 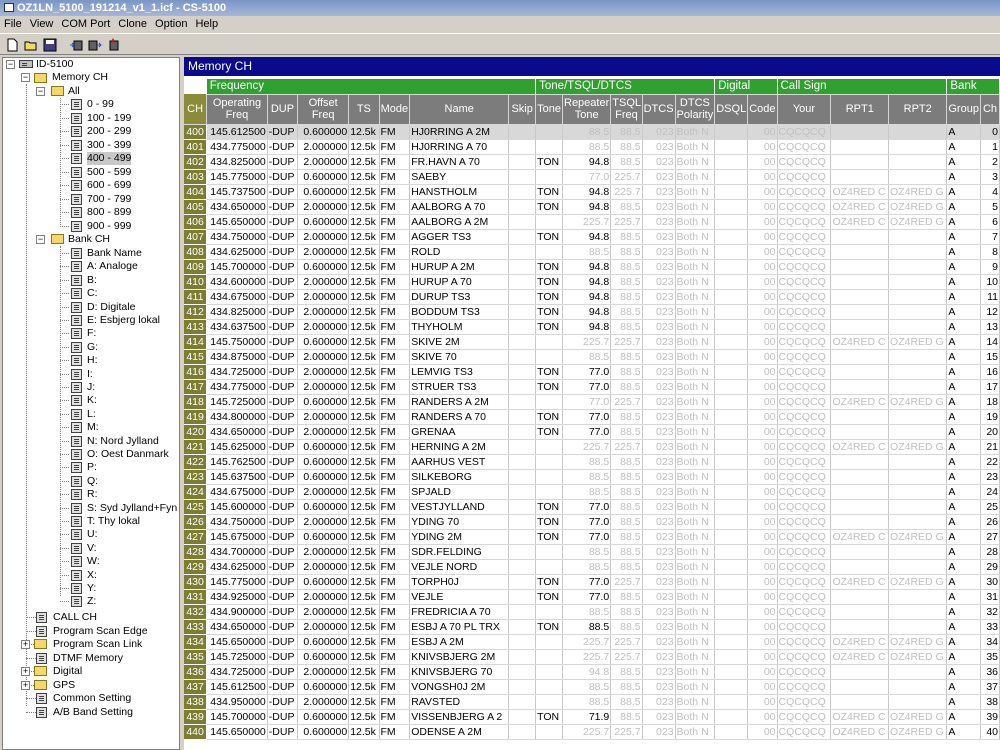 What do you see at coordinates (91, 588) in the screenshot?
I see `tree-bank-y: Y:` at bounding box center [91, 588].